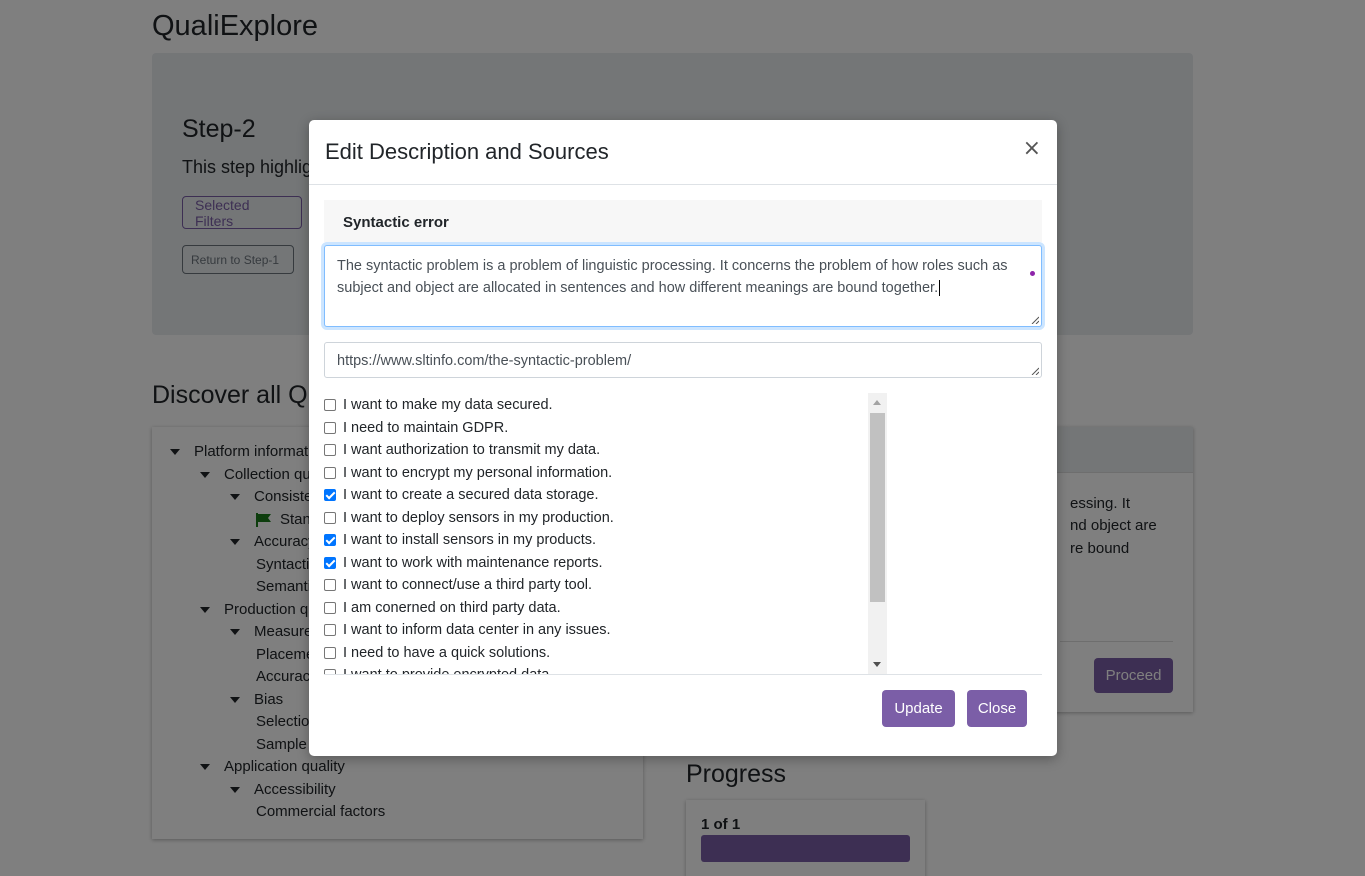 The height and width of the screenshot is (876, 1365). Describe the element at coordinates (426, 427) in the screenshot. I see `checklist-label: I need to maintain GDPR.` at that location.